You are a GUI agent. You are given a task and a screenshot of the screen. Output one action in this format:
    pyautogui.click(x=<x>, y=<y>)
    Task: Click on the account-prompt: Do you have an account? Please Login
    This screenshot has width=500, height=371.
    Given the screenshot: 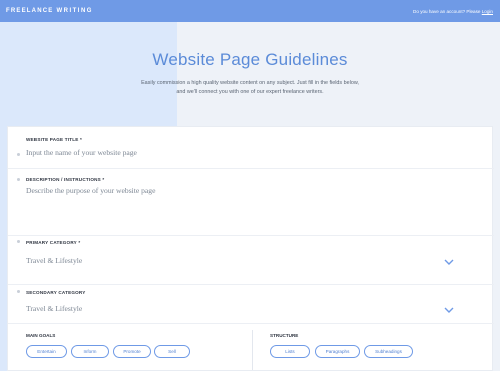 What is the action you would take?
    pyautogui.click(x=453, y=11)
    